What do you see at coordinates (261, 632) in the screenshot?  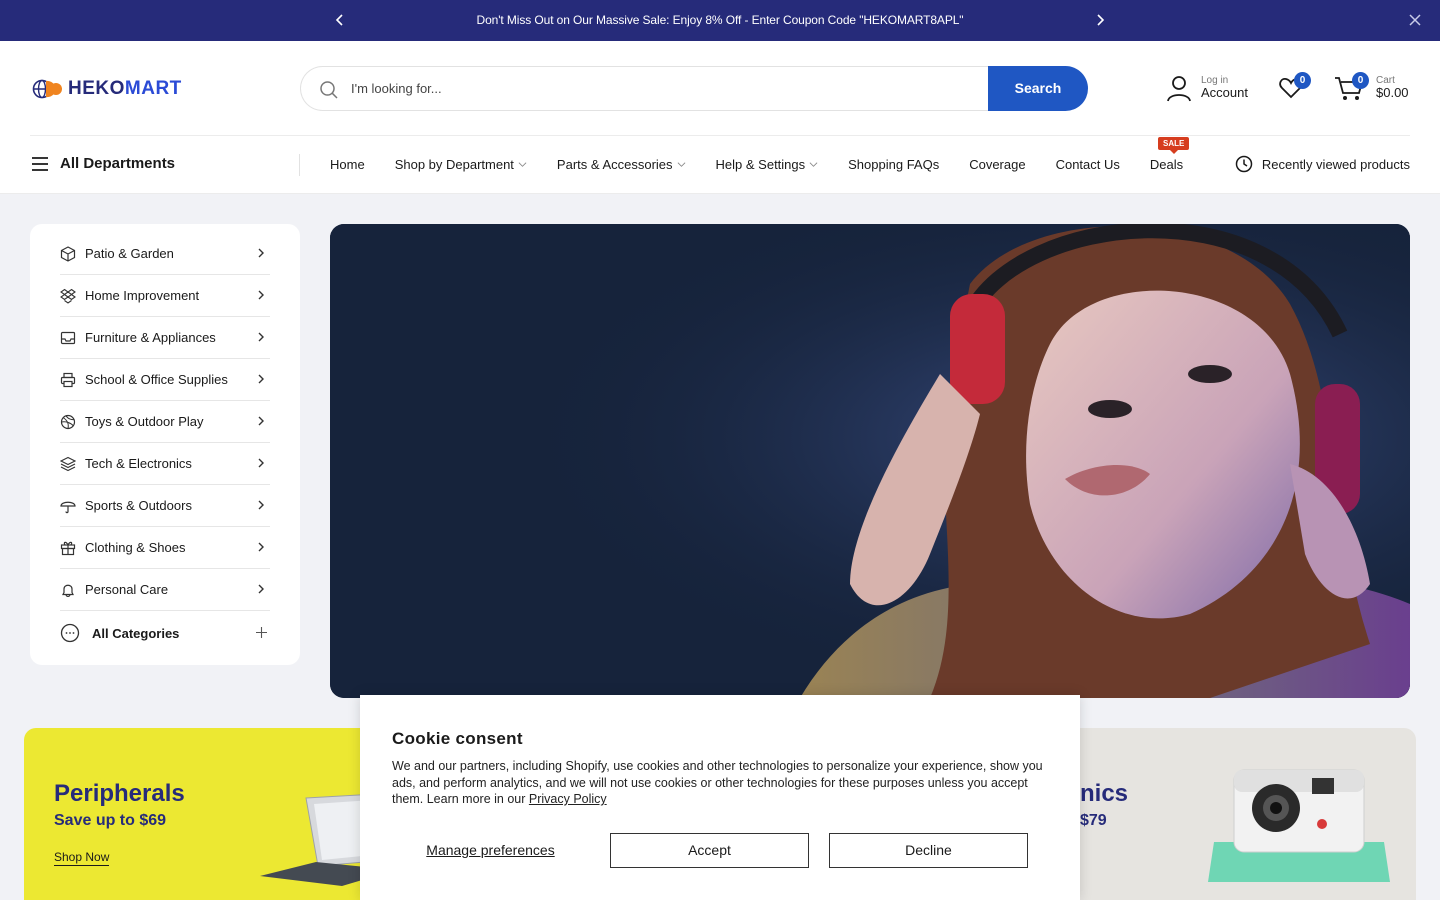 I see `plus-icon` at bounding box center [261, 632].